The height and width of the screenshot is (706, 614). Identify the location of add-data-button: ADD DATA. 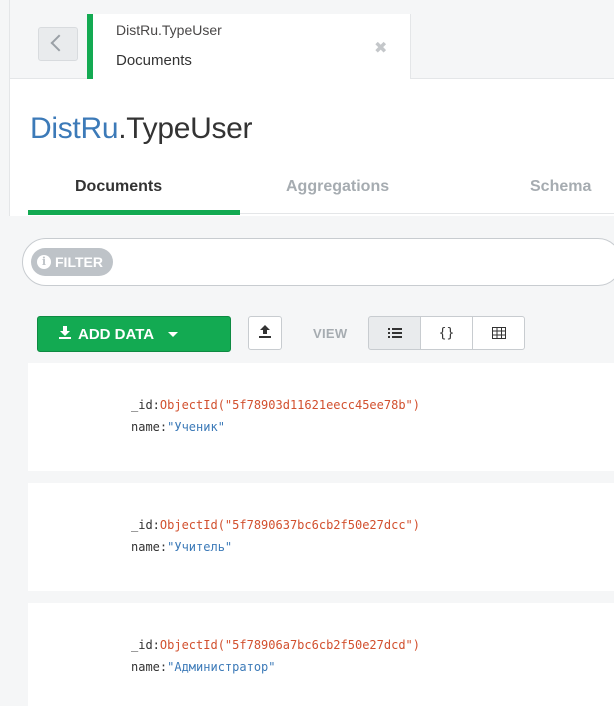
(134, 334).